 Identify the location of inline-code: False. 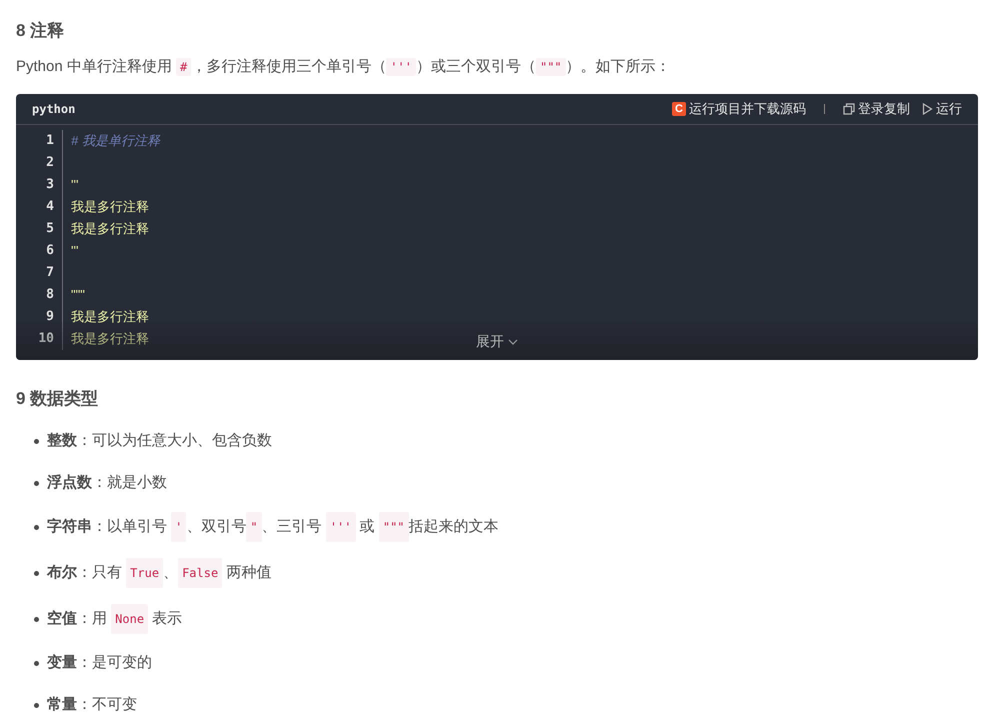
(200, 573).